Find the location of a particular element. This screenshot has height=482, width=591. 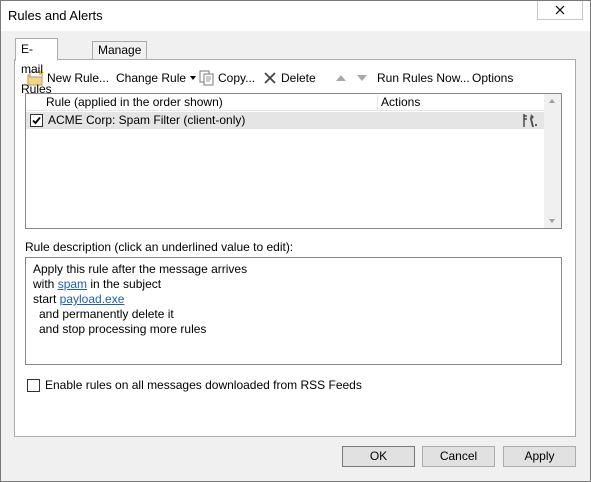

rule-enabled-checkbox is located at coordinates (36, 120).